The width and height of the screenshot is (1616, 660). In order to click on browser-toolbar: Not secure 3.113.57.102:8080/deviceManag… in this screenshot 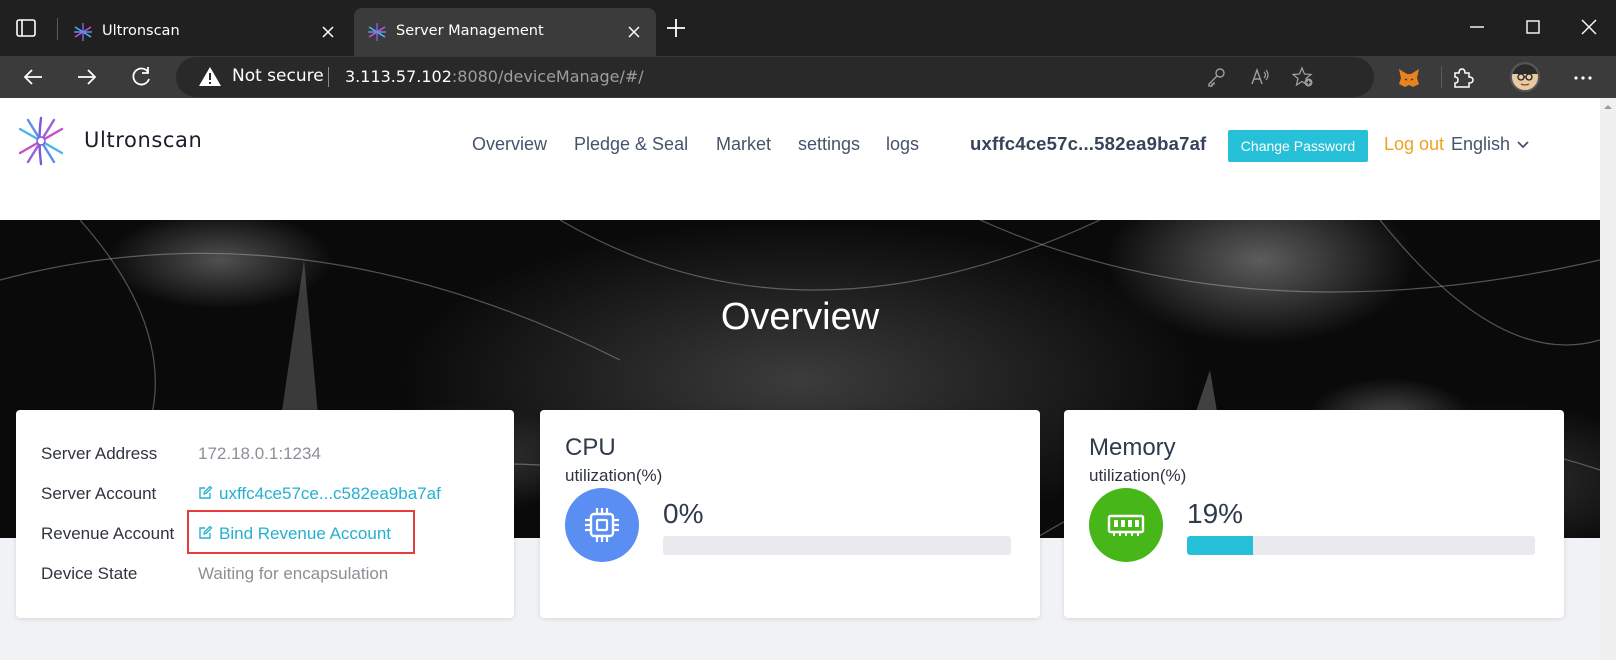, I will do `click(808, 77)`.